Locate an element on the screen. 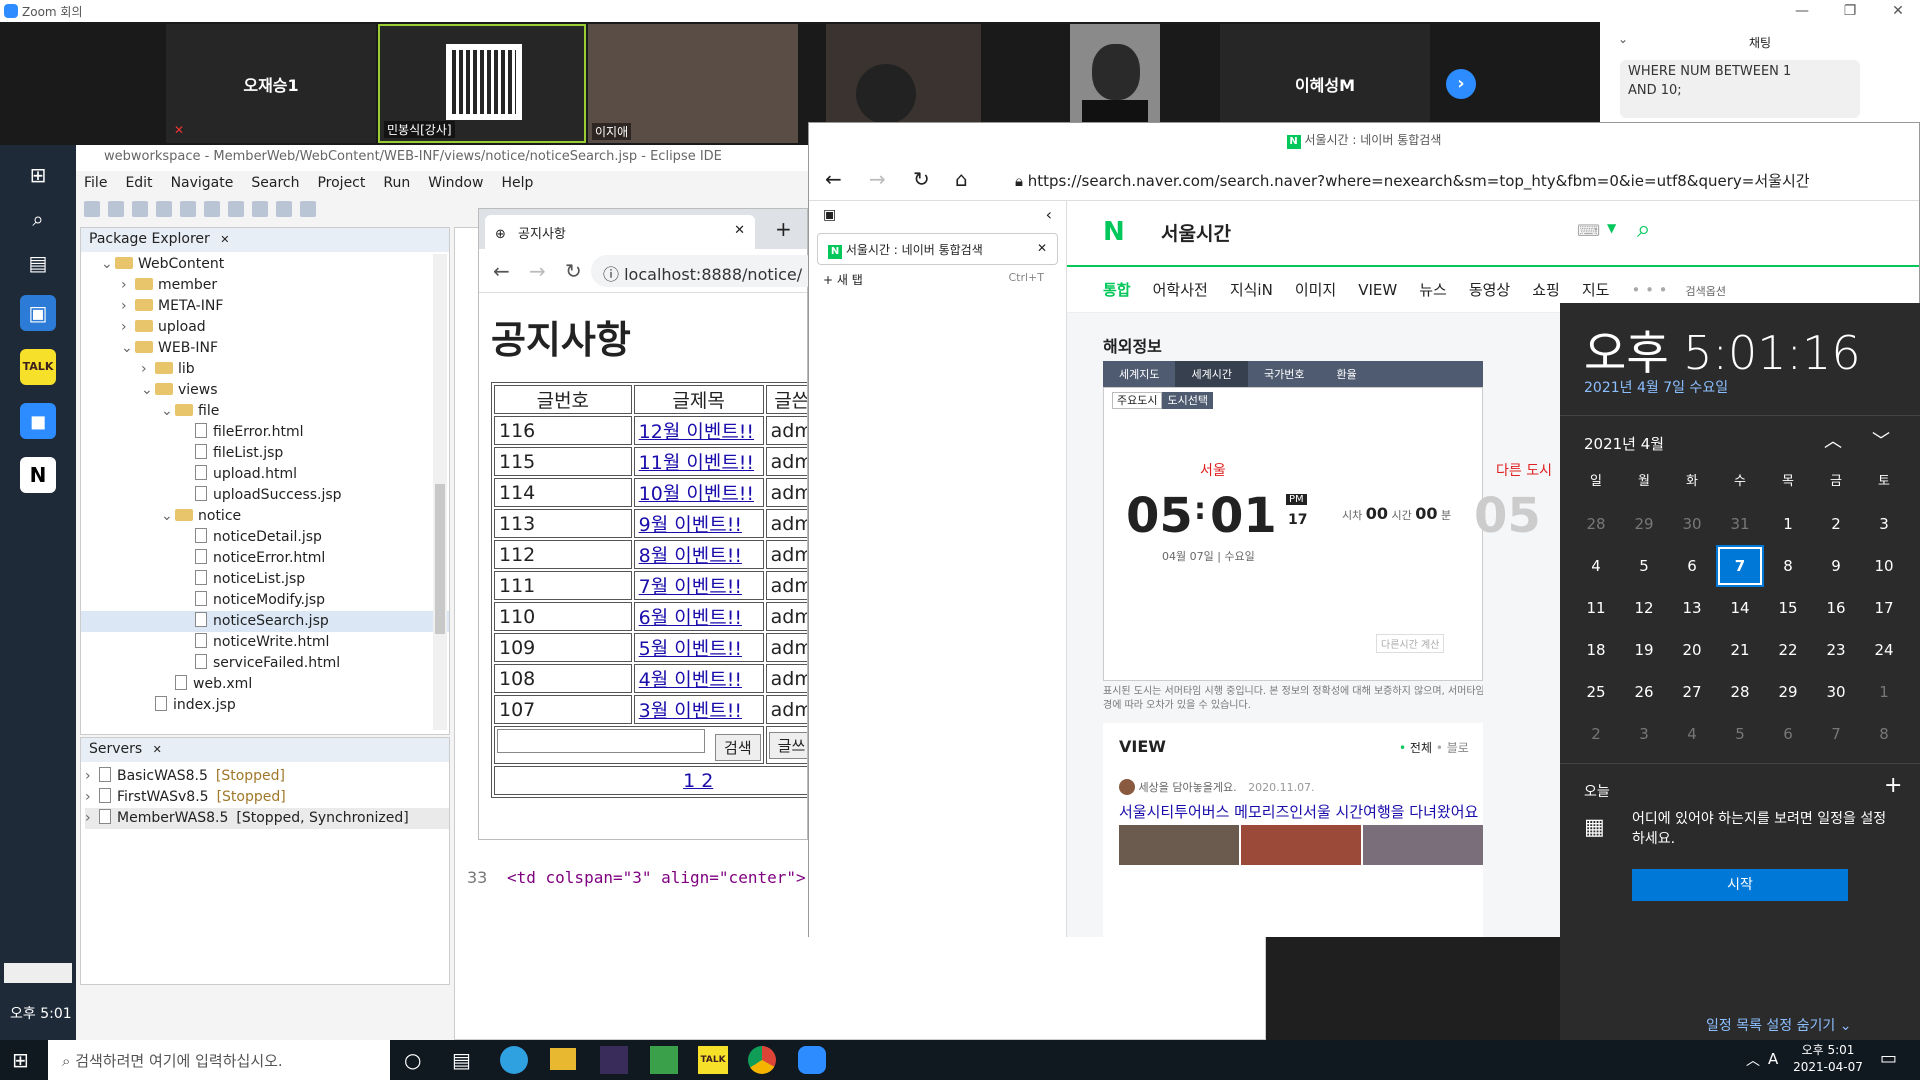 The image size is (1920, 1080). tab-major-cities: 주요도시 is located at coordinates (1137, 400).